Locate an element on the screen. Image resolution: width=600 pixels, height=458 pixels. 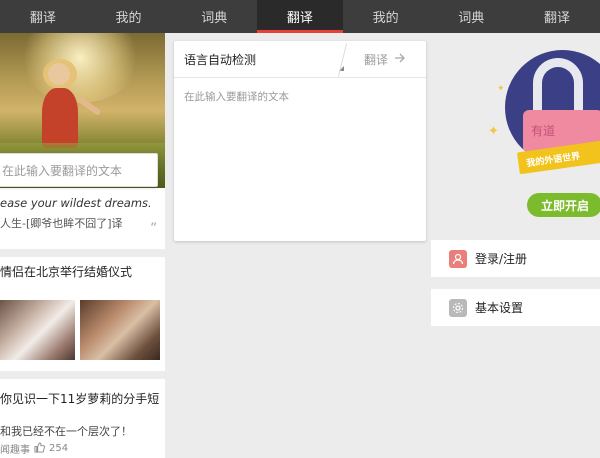
language-select-label: 语言自动检测 is located at coordinates (220, 59).